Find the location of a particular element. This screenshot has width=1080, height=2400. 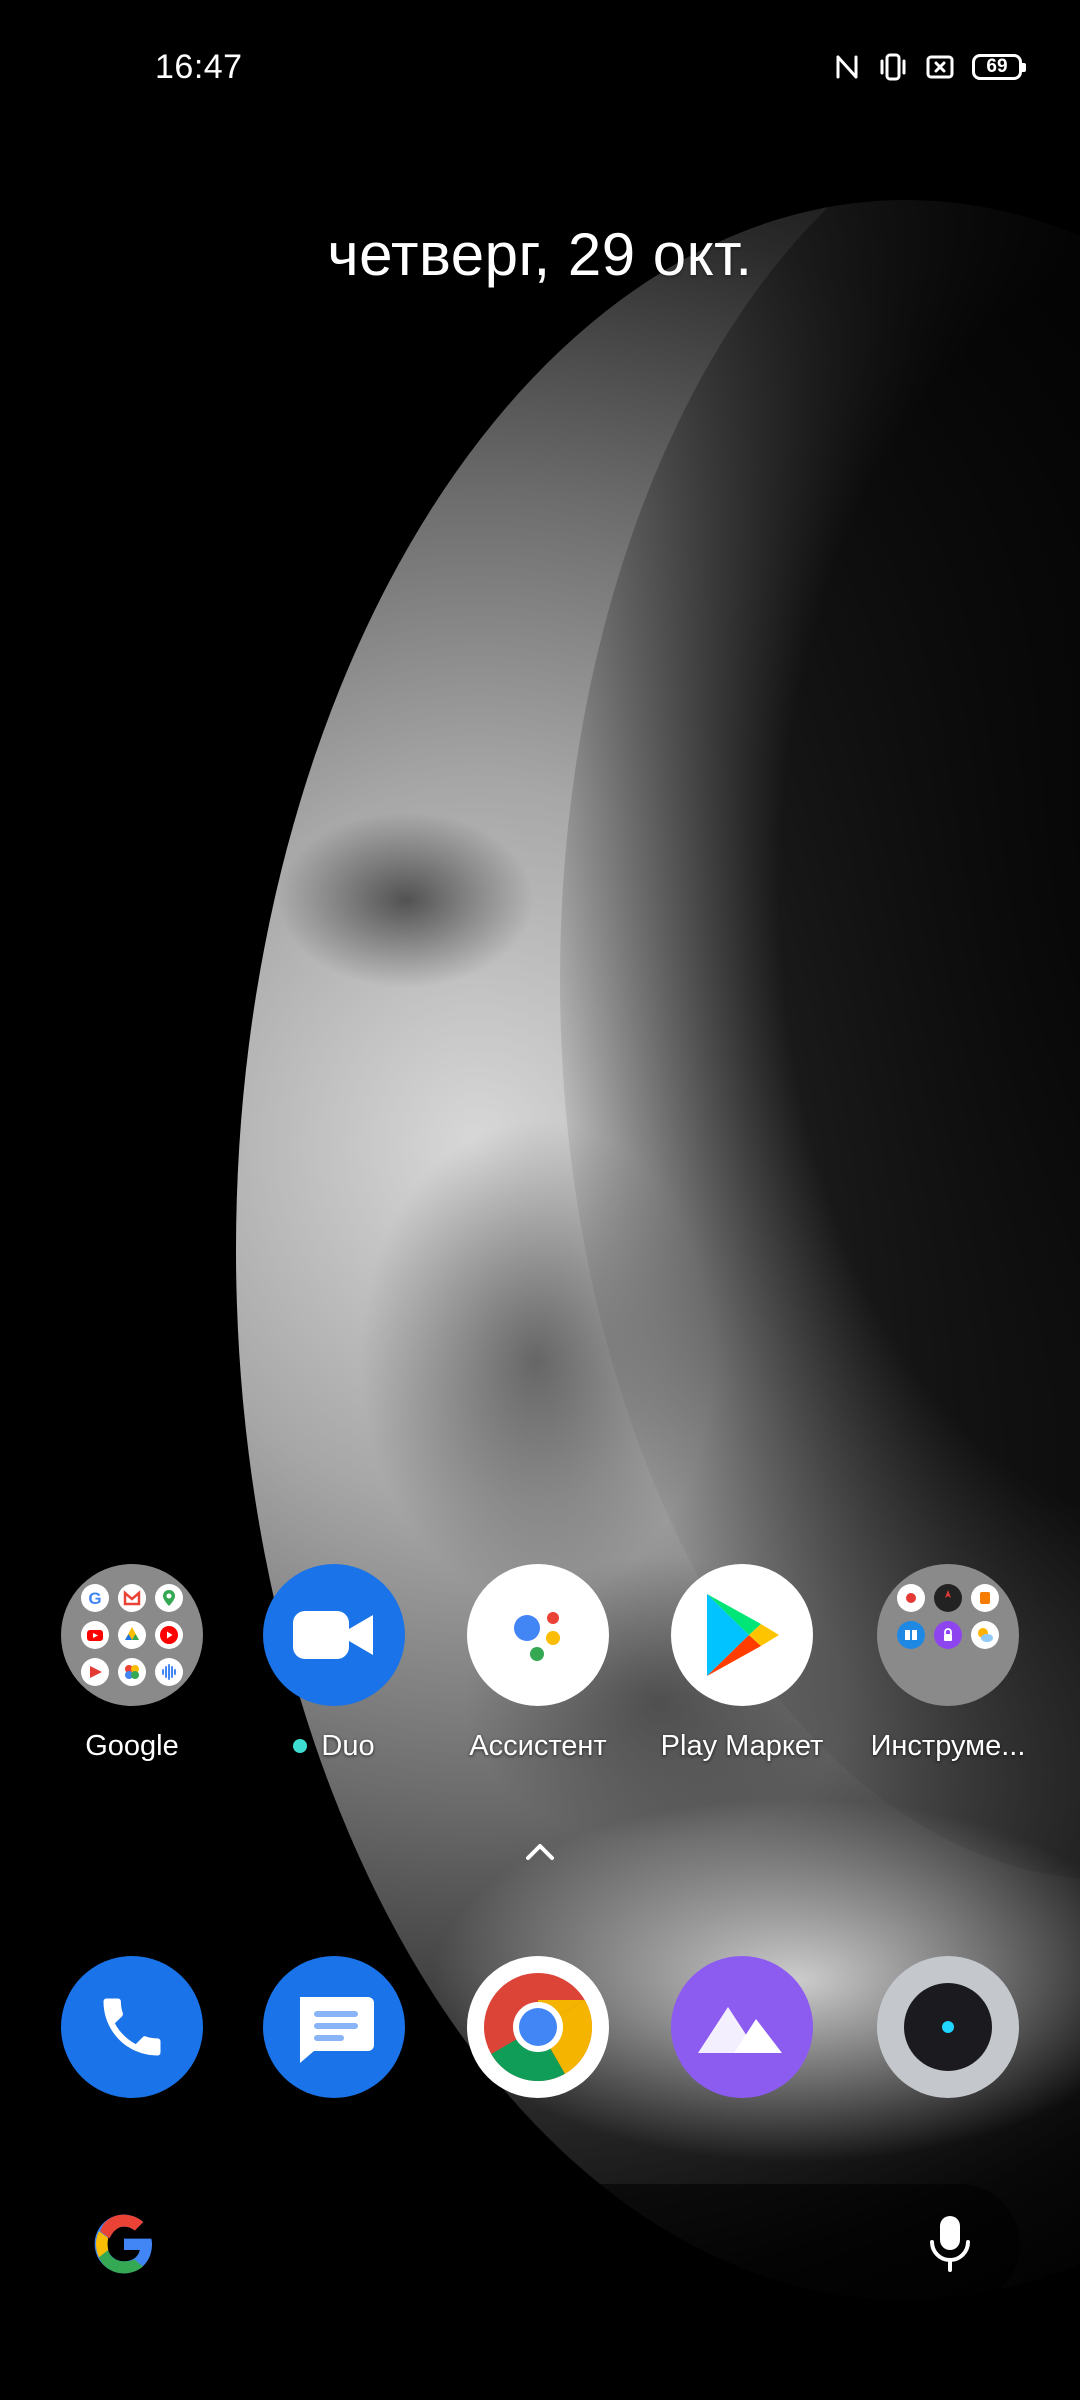

dock-gallery is located at coordinates (742, 2027).